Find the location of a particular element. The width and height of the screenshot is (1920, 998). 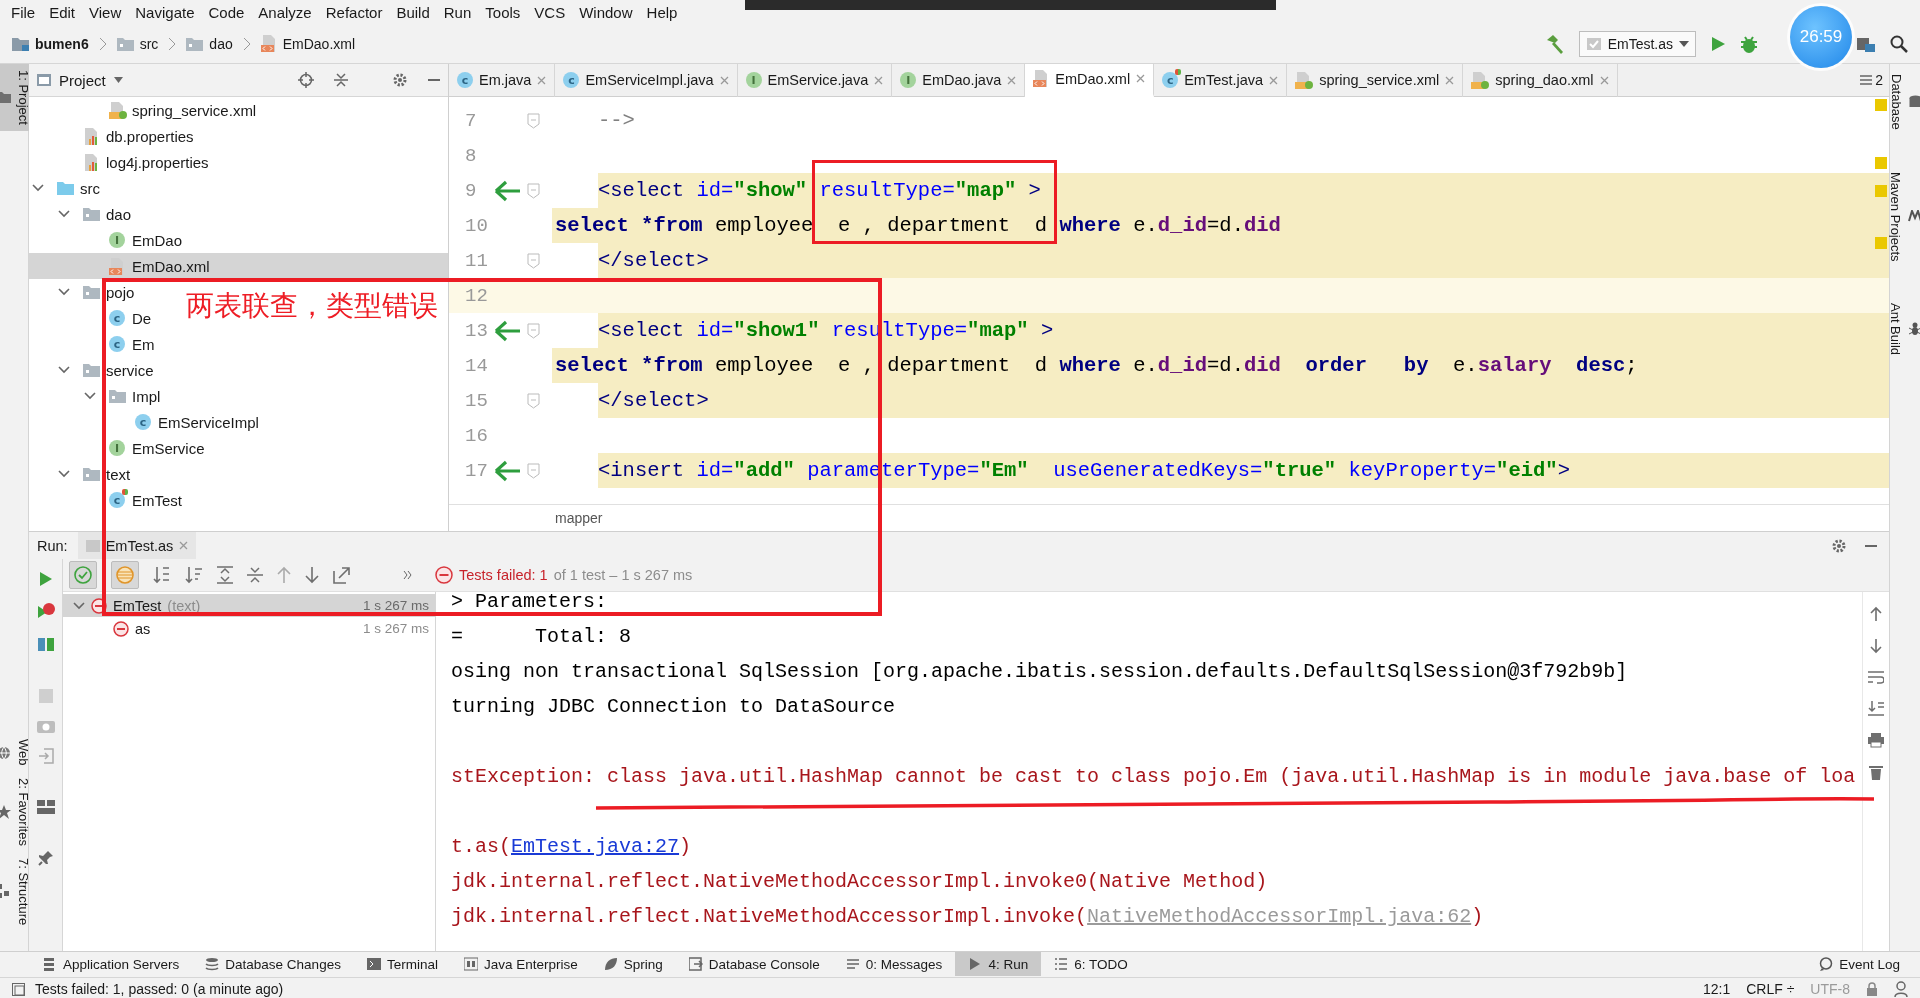

tree-row: c EmTest is located at coordinates (107, 500).